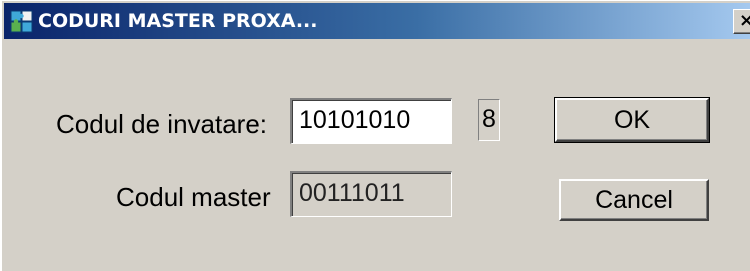 The height and width of the screenshot is (271, 750). I want to click on ok-button: OK, so click(632, 120).